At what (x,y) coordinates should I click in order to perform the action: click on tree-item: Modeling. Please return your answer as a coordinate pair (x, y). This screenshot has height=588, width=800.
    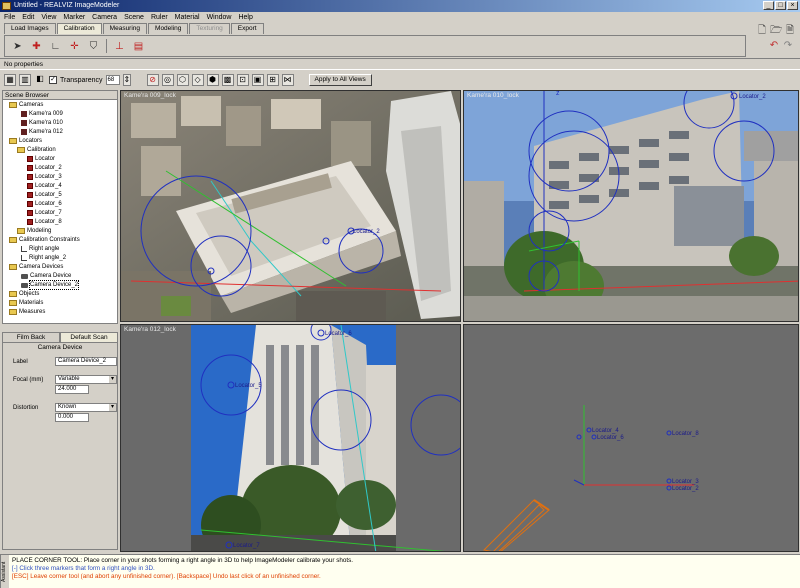
    Looking at the image, I should click on (34, 231).